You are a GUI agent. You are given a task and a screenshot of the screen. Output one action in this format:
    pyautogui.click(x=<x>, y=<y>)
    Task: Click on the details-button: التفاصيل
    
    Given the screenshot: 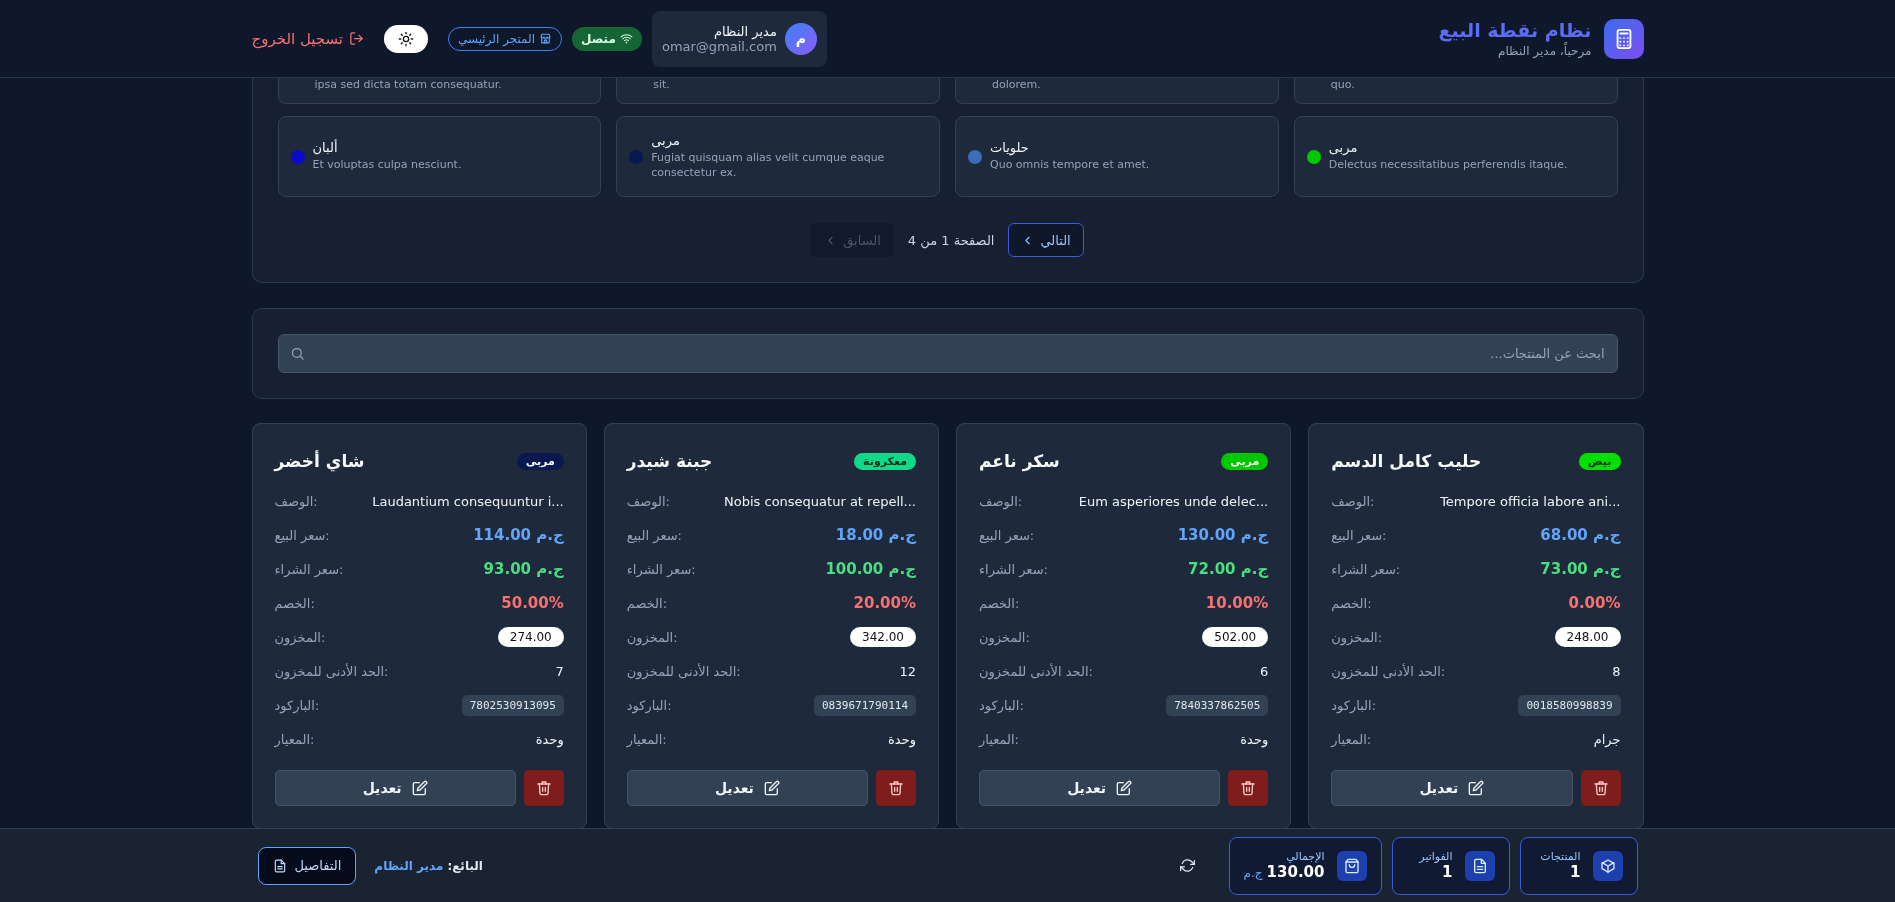 What is the action you would take?
    pyautogui.click(x=307, y=865)
    